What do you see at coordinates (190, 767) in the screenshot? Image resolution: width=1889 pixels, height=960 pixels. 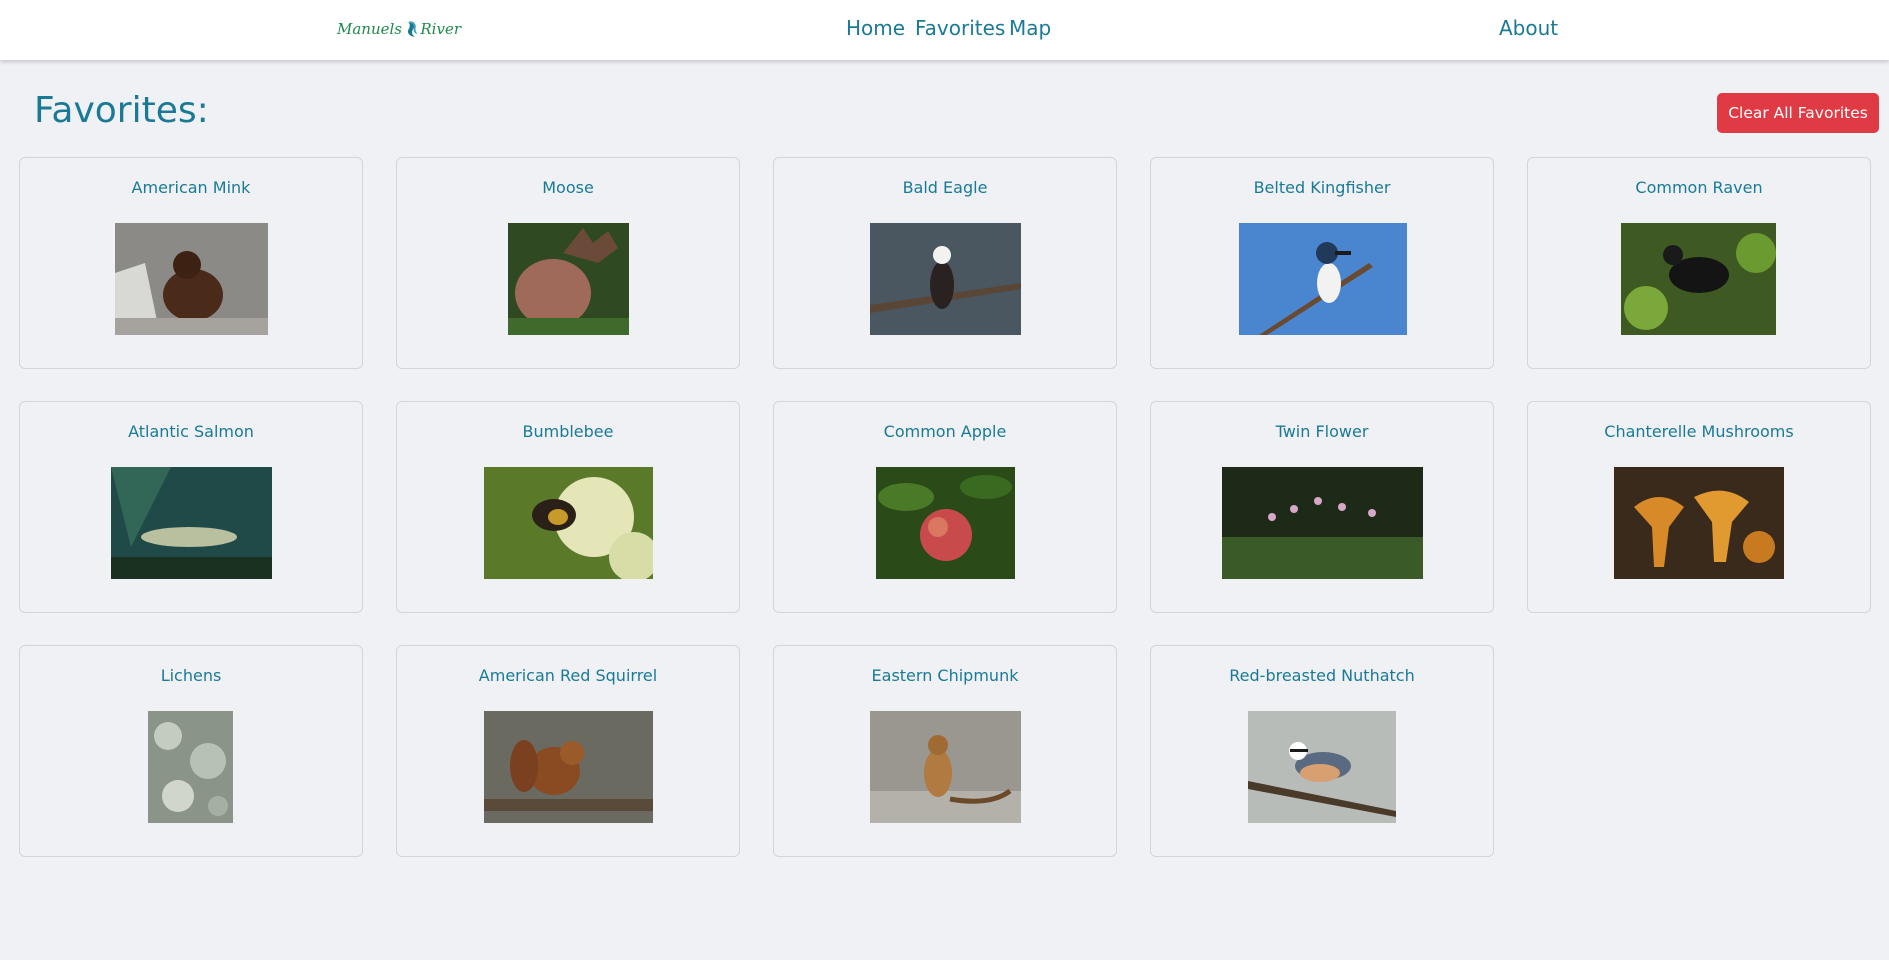 I see `lichens-photo` at bounding box center [190, 767].